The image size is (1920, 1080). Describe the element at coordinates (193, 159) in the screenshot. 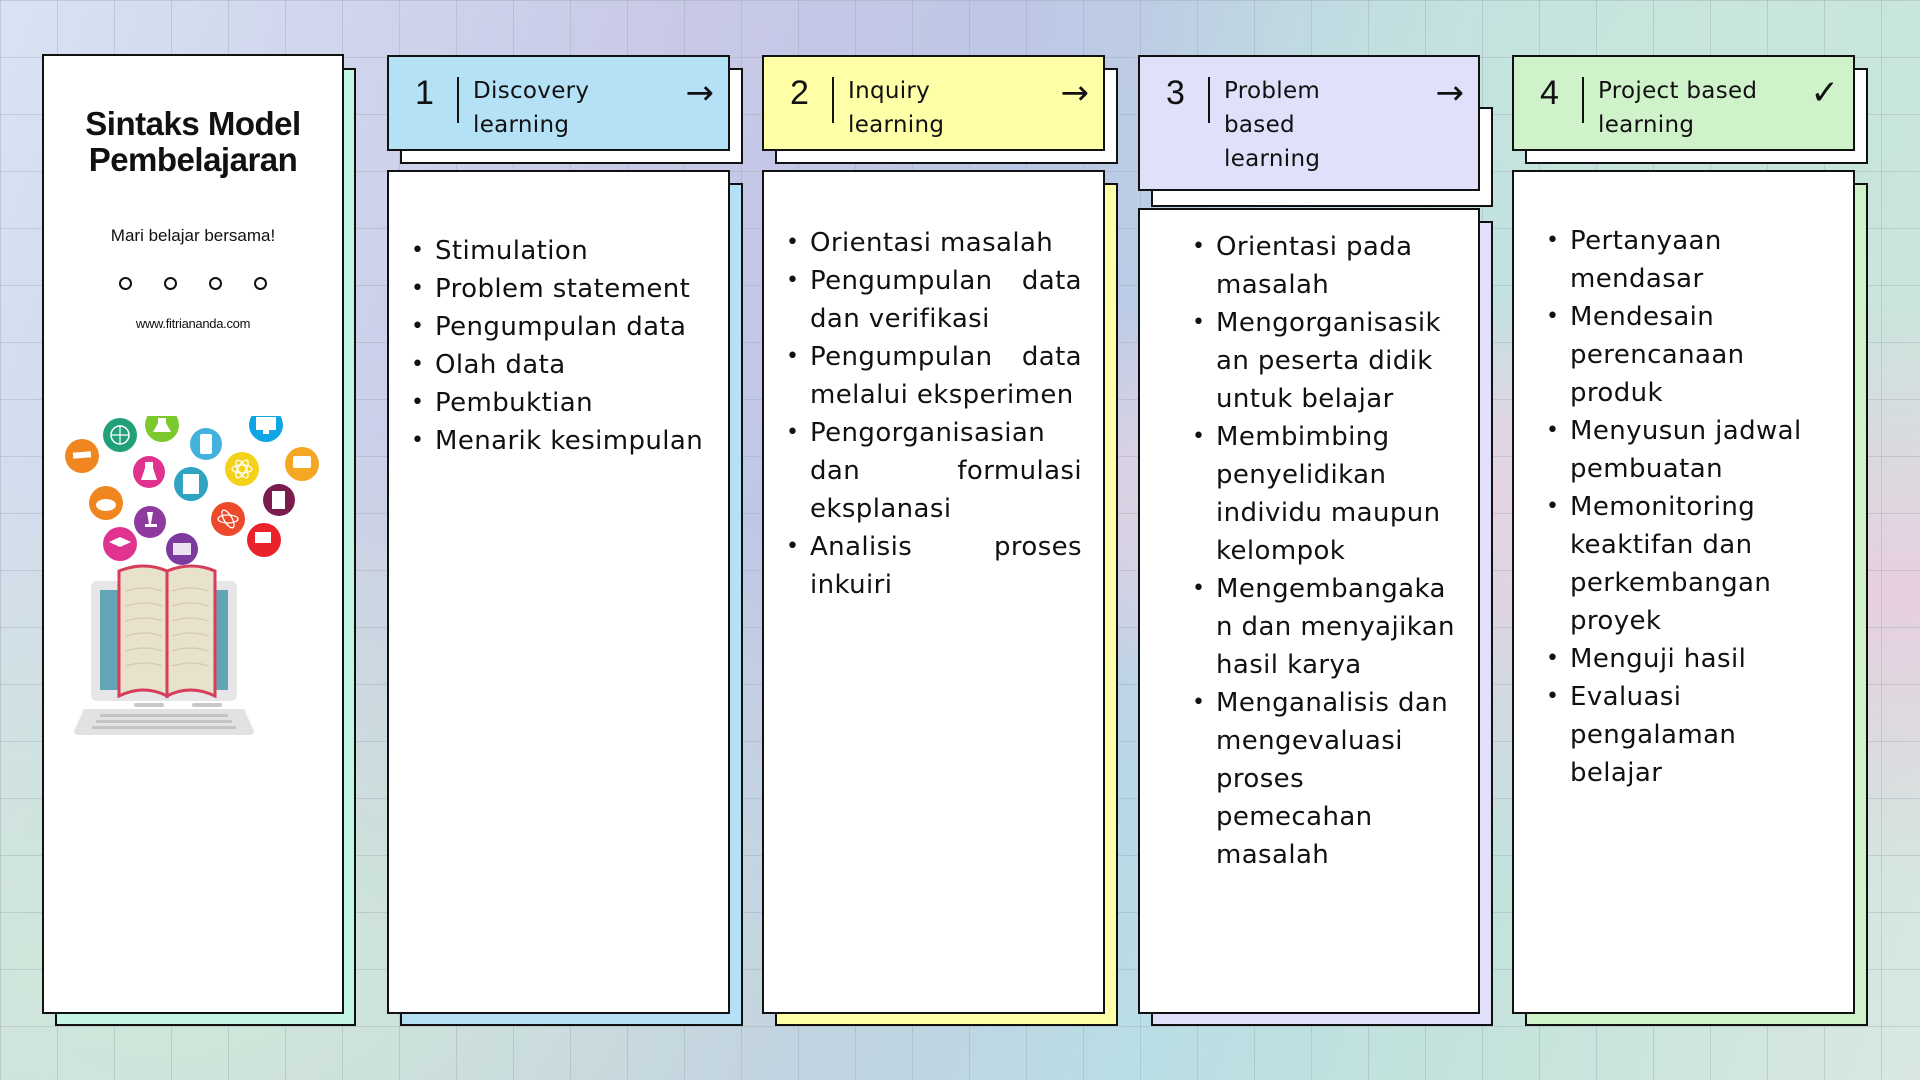

I see `page-title-line2: Pembelajaran` at that location.